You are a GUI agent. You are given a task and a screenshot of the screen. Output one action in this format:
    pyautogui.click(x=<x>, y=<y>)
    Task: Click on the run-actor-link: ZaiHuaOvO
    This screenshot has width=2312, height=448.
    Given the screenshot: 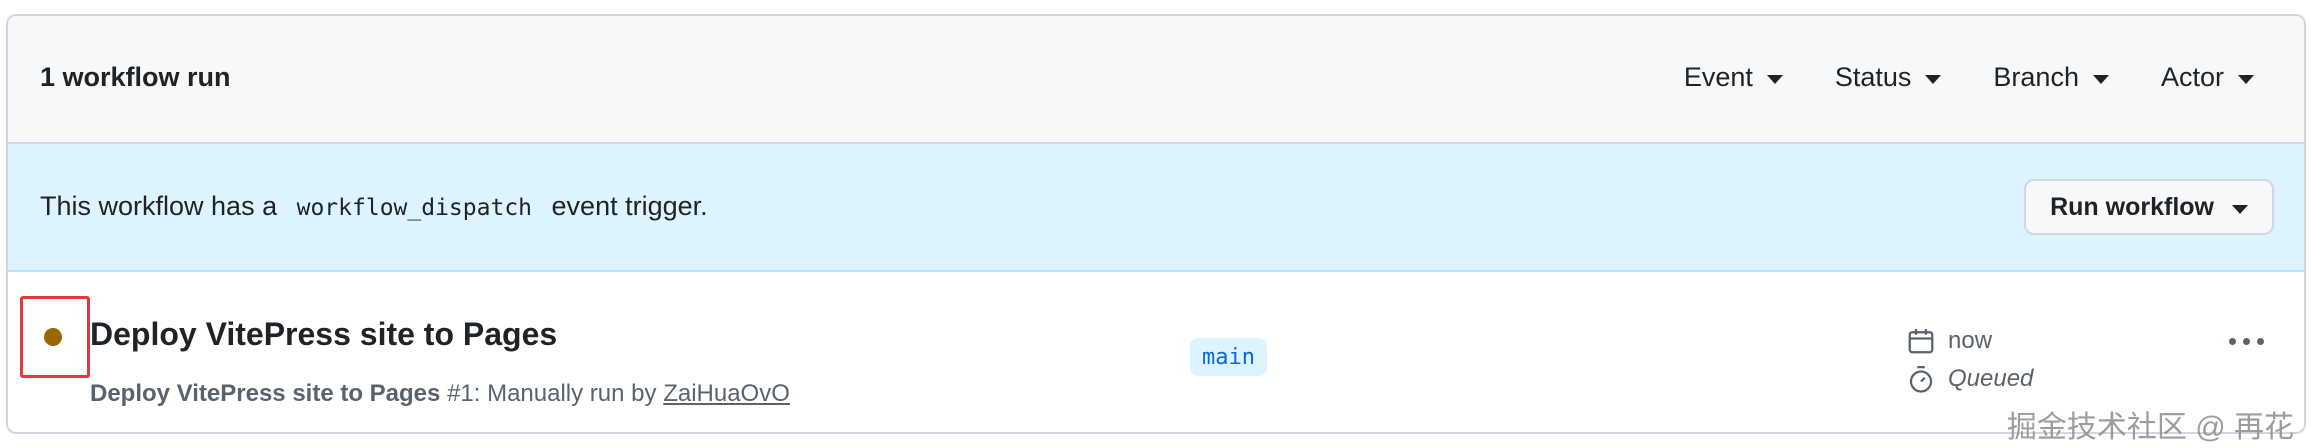 What is the action you would take?
    pyautogui.click(x=726, y=393)
    